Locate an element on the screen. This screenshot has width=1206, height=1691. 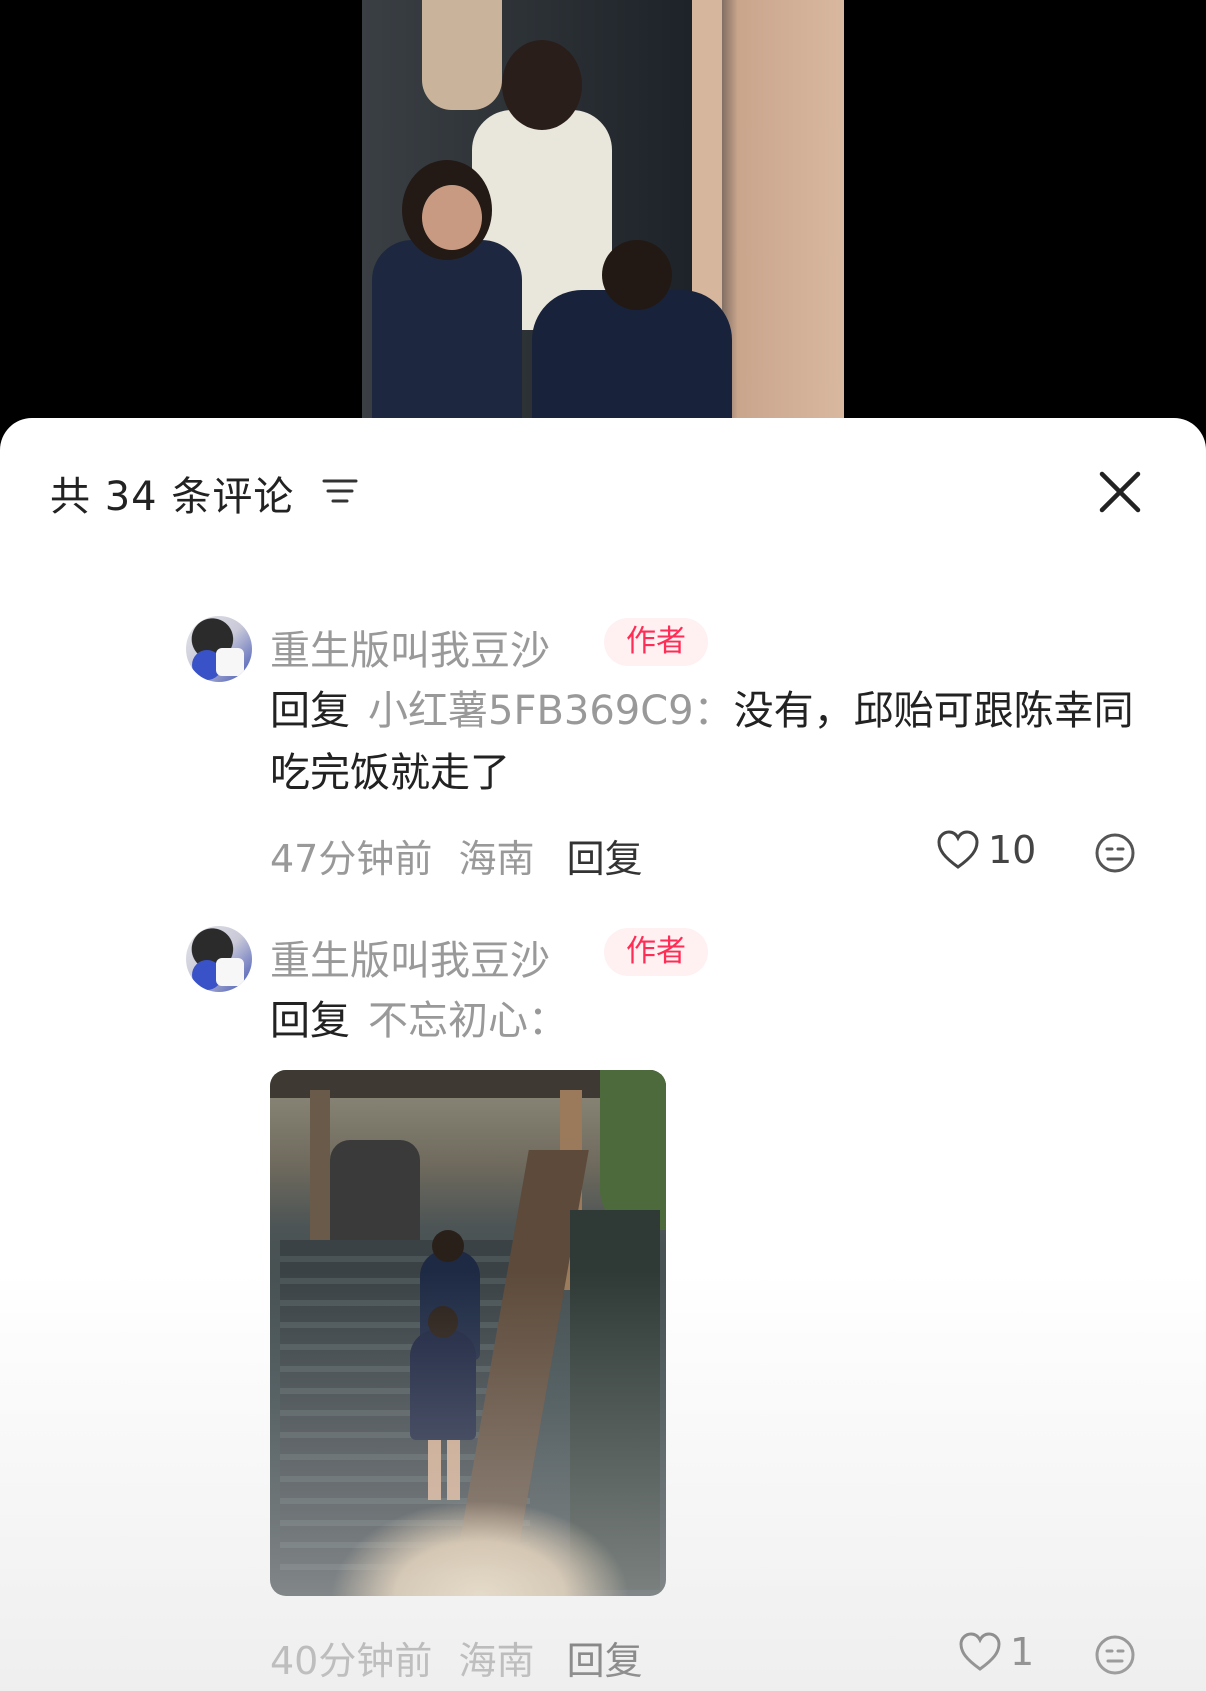
reply-target-user: 小红薯5FB369C9： is located at coordinates (551, 711).